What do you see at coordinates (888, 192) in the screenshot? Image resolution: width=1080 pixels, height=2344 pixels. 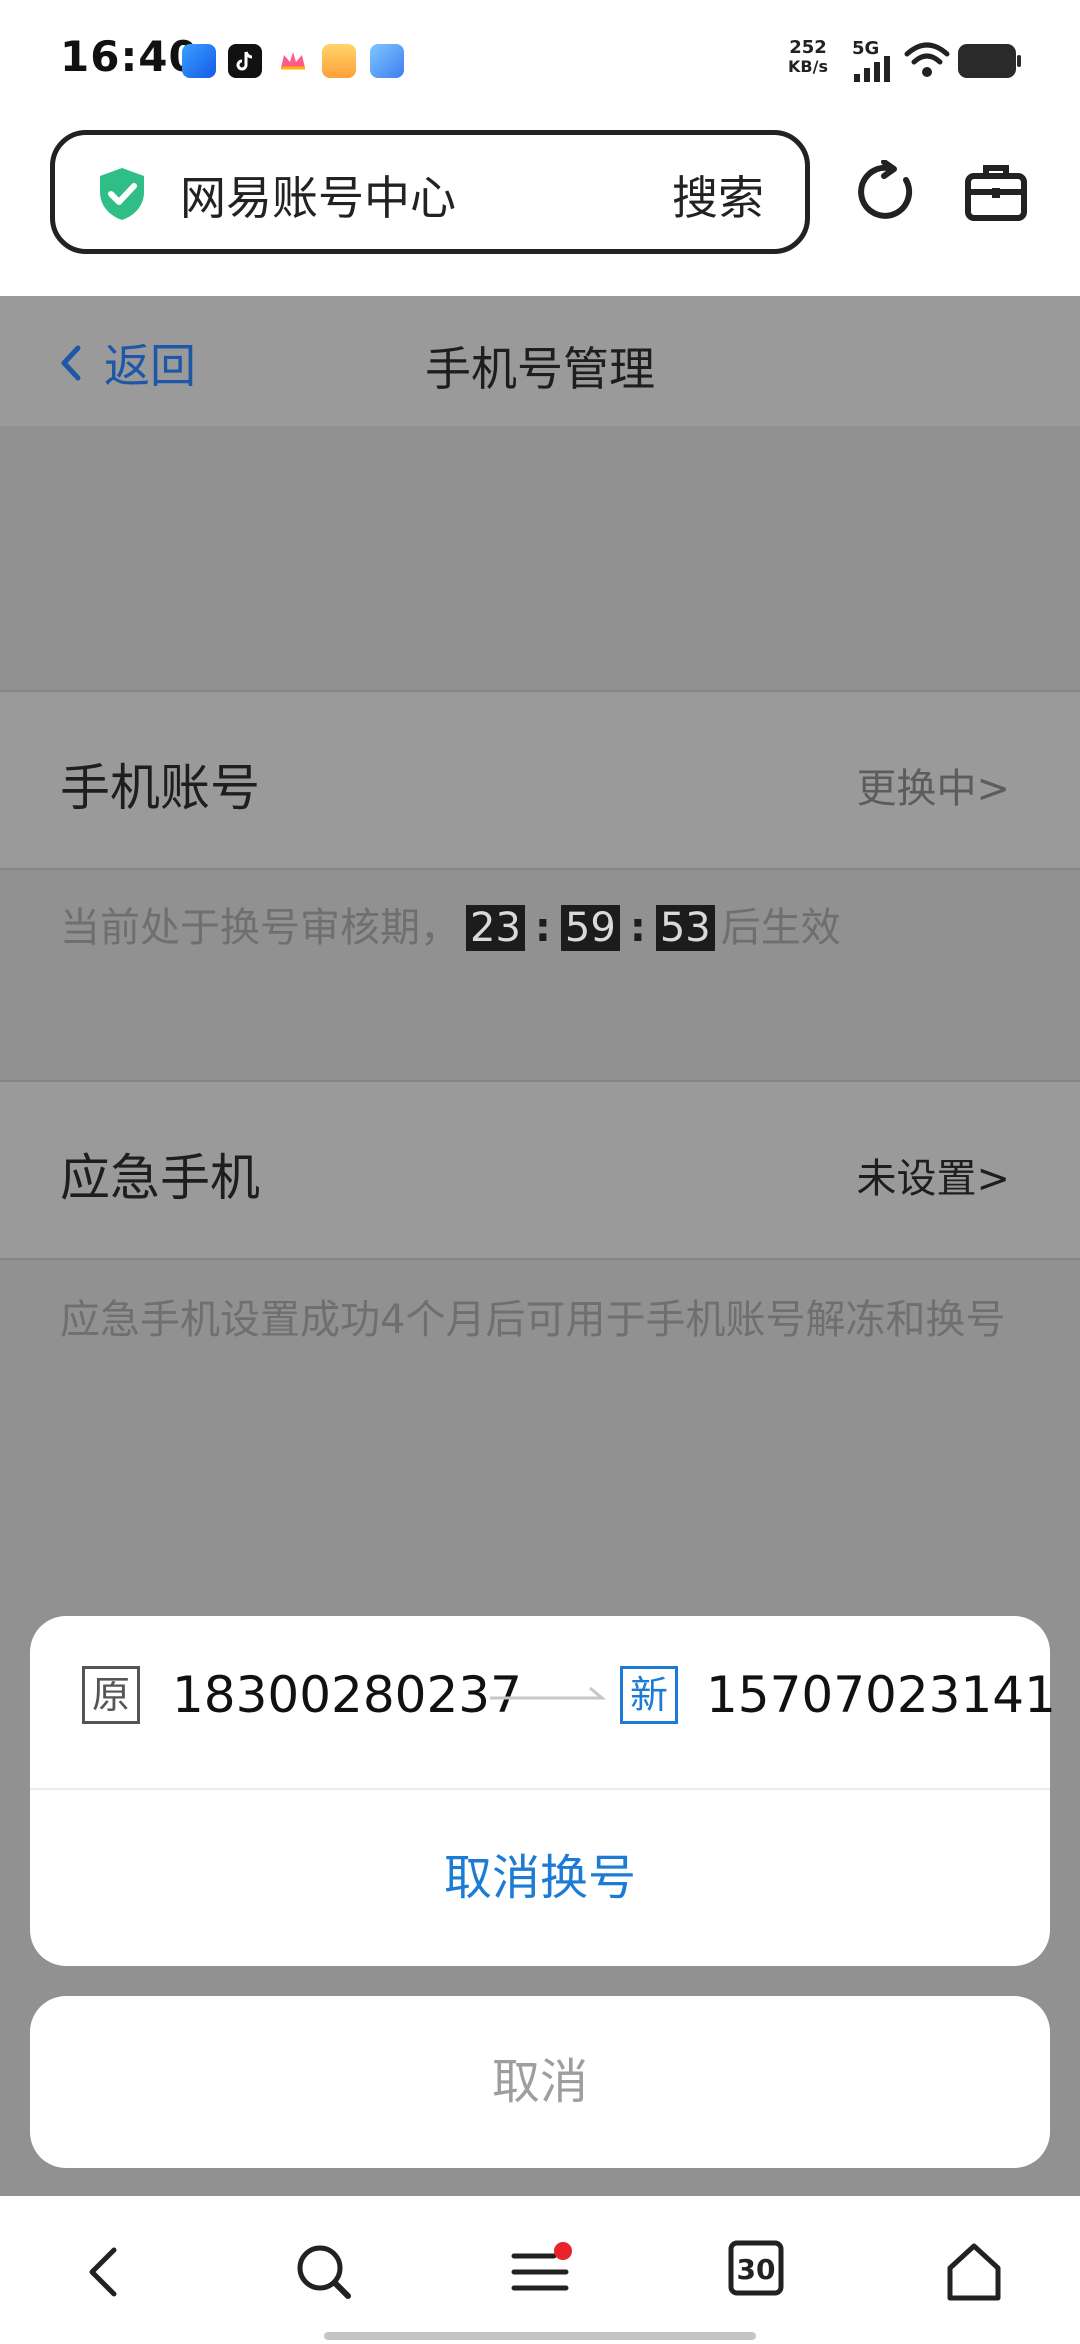 I see `refresh-icon` at bounding box center [888, 192].